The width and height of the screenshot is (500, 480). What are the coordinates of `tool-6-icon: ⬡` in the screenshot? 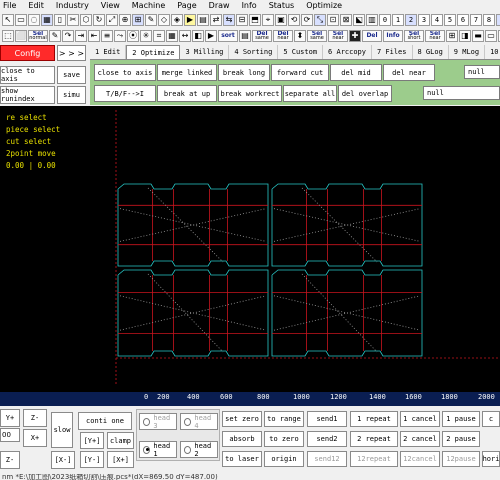 It's located at (86, 19).